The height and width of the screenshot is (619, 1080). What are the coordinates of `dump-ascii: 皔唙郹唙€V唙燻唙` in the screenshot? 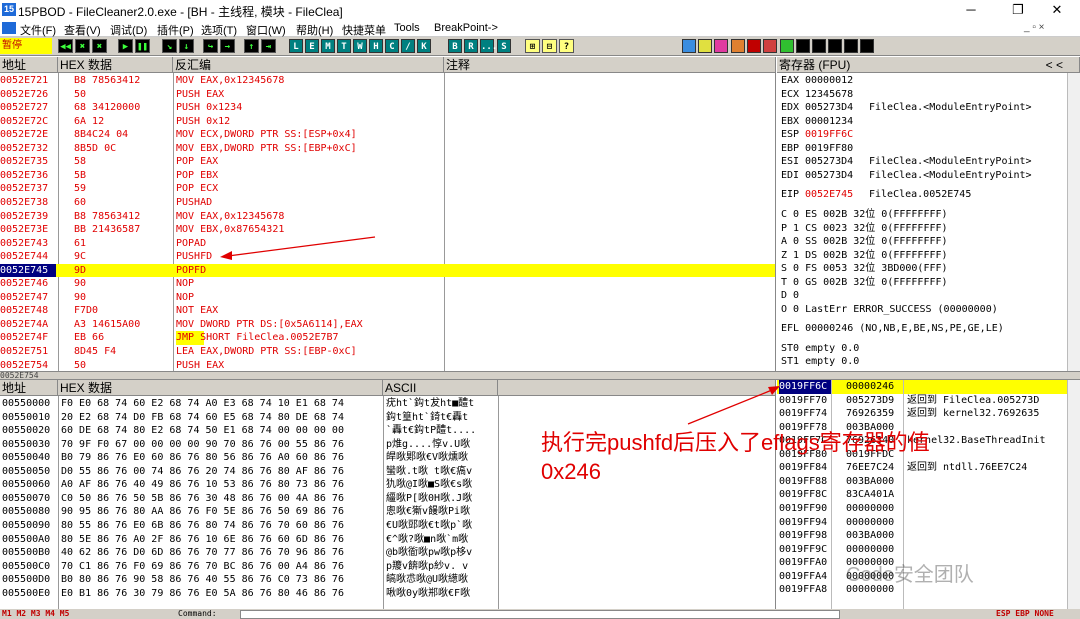 It's located at (442, 458).